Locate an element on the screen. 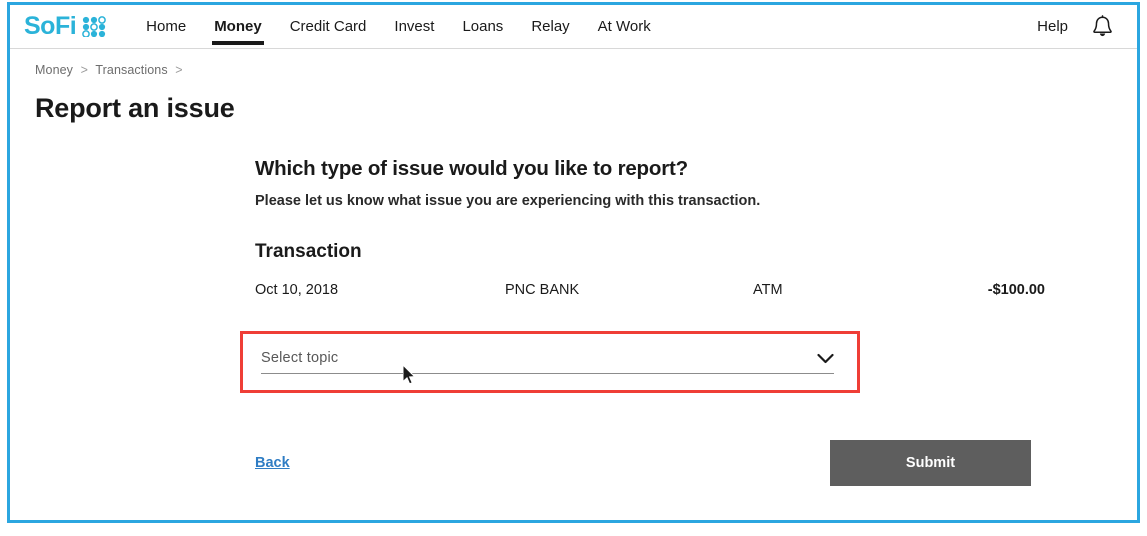  submit-button: Submit is located at coordinates (930, 463).